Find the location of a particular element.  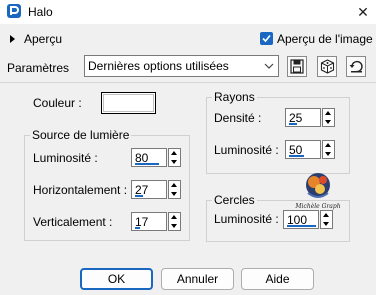

close-icon: ✕ is located at coordinates (363, 12).